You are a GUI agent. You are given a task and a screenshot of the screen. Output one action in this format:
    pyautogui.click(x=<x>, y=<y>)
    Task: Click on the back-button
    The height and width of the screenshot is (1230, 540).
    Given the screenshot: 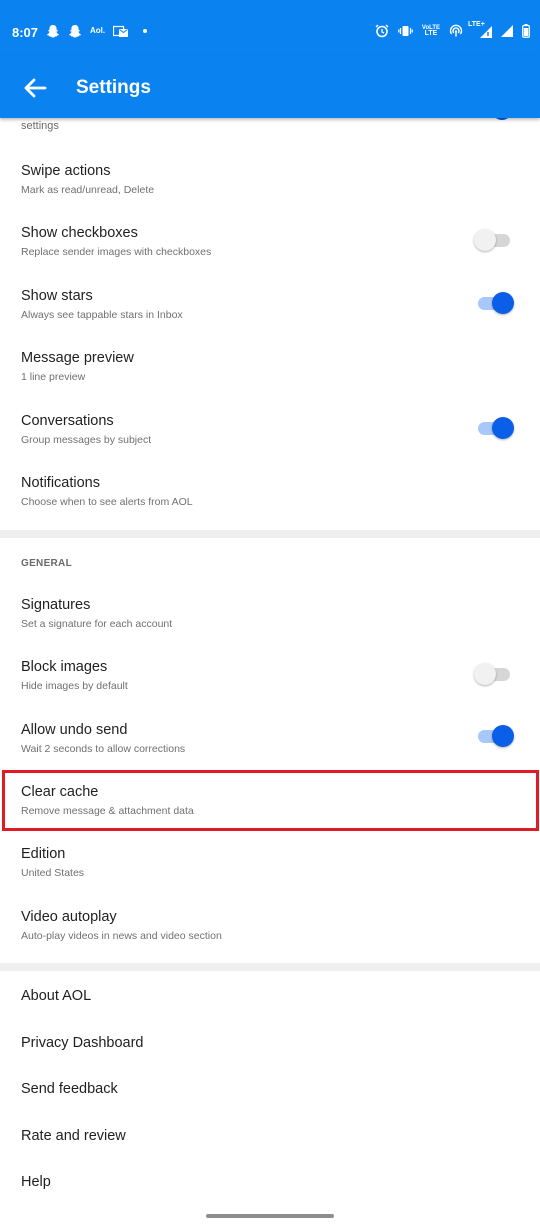 What is the action you would take?
    pyautogui.click(x=35, y=88)
    